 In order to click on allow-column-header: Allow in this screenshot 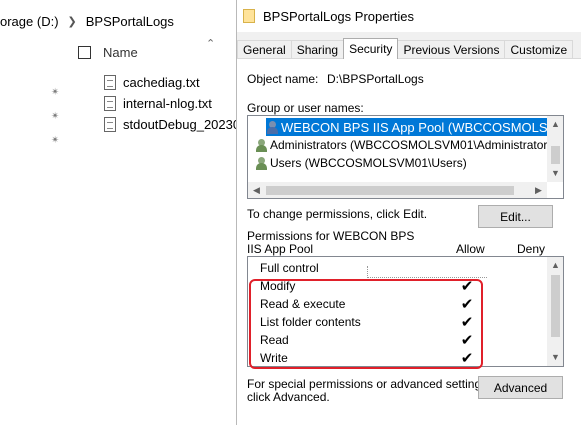, I will do `click(470, 249)`.